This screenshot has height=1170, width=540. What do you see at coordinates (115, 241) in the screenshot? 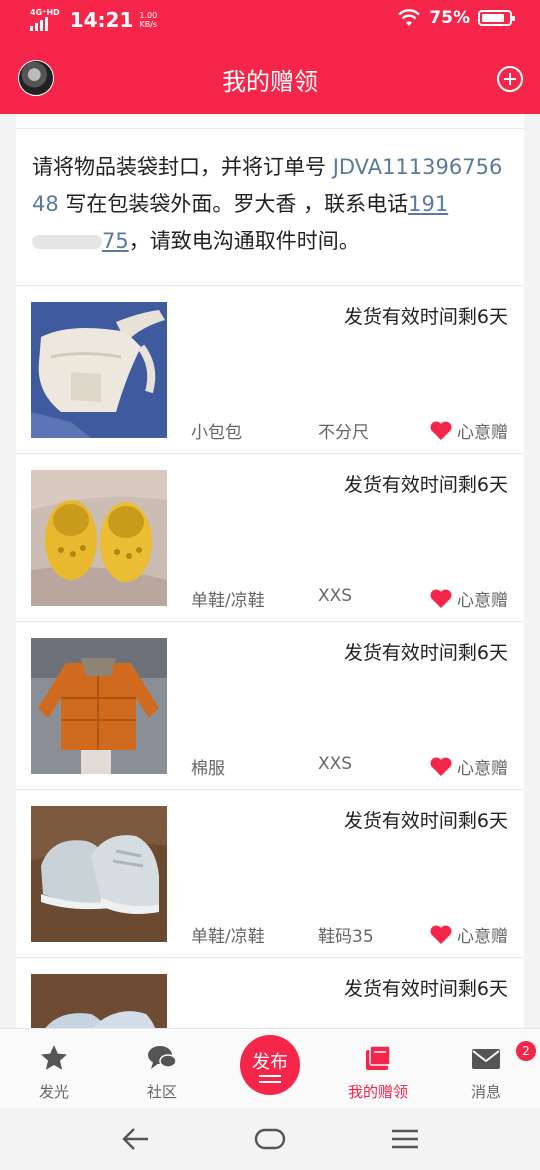
I see `phone-suffix: 75` at bounding box center [115, 241].